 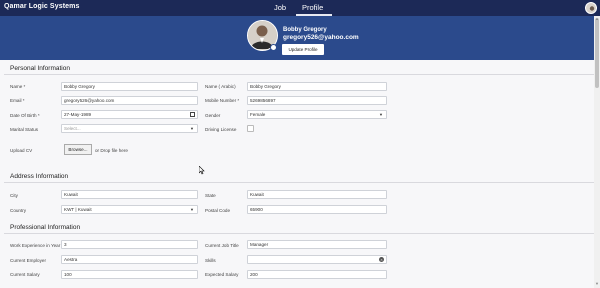 I want to click on state-label: State, so click(x=210, y=195).